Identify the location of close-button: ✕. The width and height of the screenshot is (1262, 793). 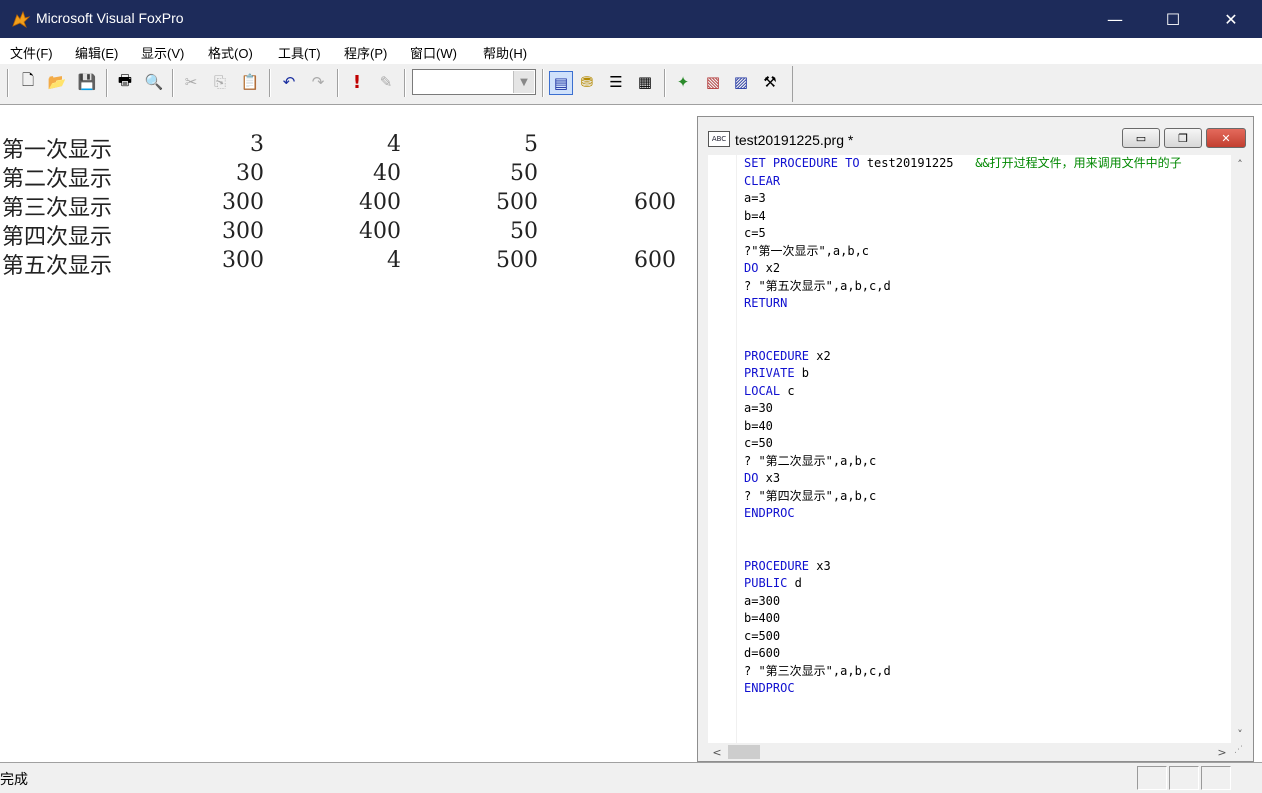
(1231, 19).